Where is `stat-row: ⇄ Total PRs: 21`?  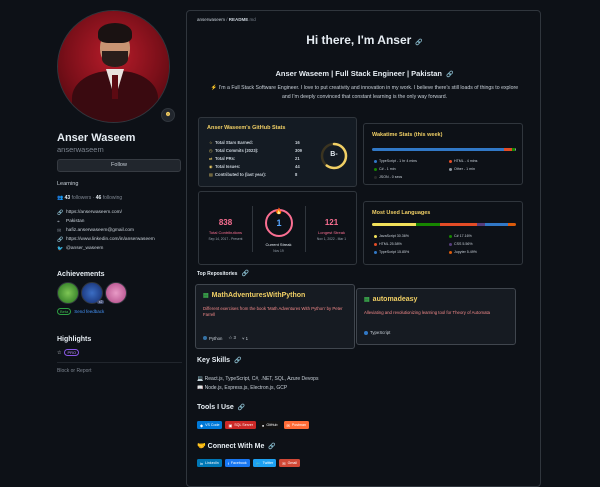
stat-row: ⇄ Total PRs: 21 is located at coordinates (254, 158).